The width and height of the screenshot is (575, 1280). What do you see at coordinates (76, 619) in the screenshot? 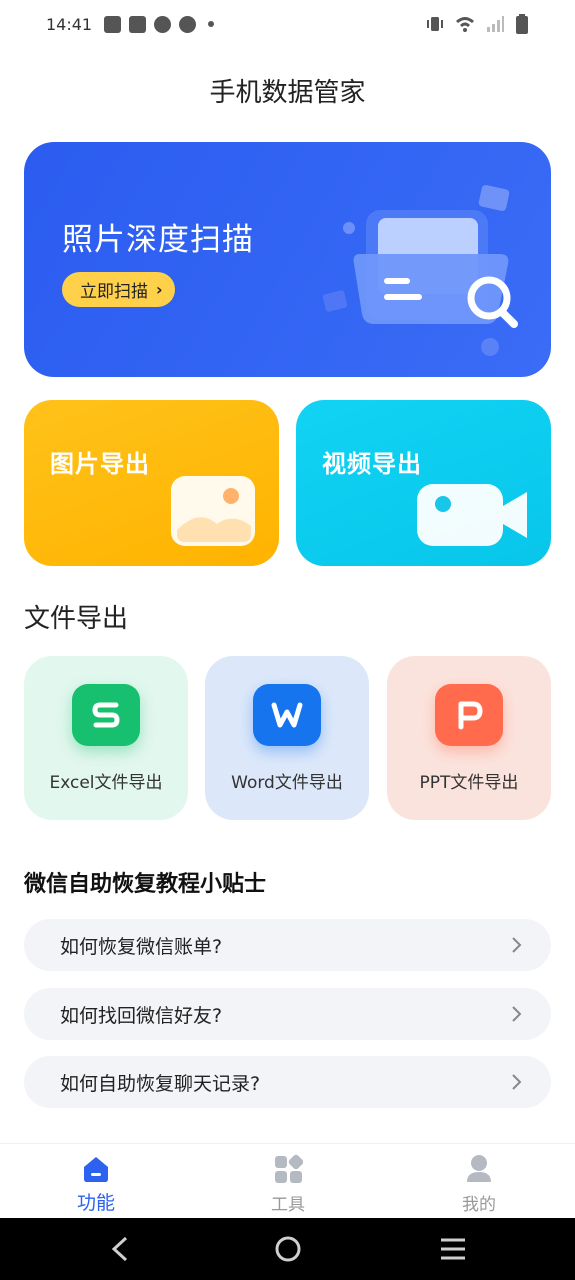
I see `file-export-section-title: 文件导出` at bounding box center [76, 619].